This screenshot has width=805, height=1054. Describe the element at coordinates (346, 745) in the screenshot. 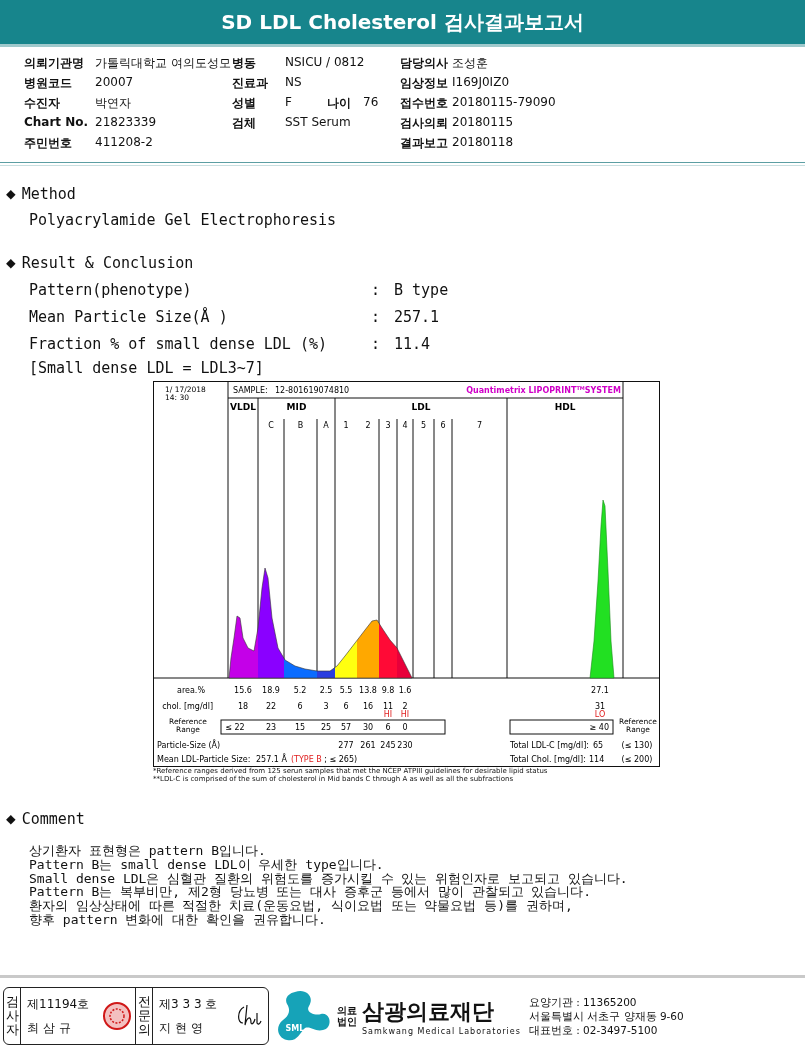

I see `particle-size-value: 277` at that location.